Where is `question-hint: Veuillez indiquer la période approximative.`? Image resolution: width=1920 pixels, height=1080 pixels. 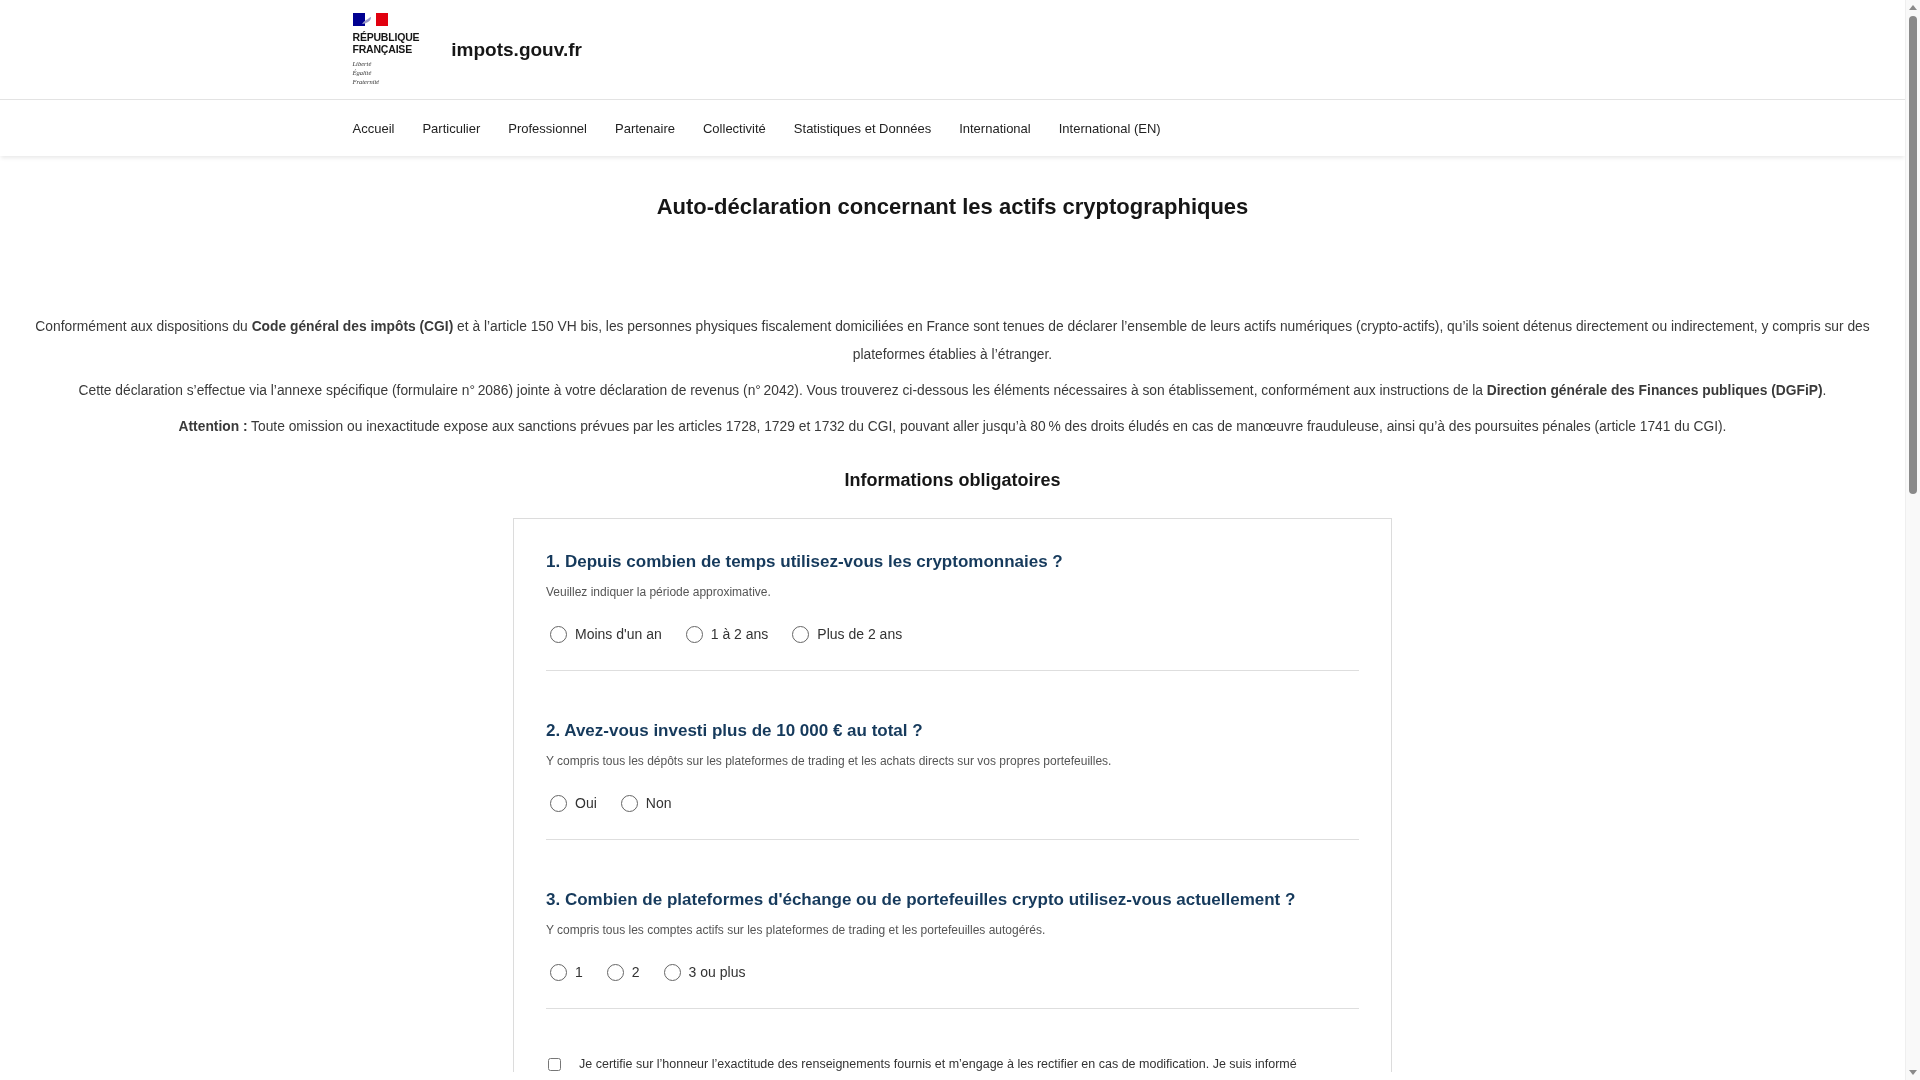 question-hint: Veuillez indiquer la période approximative. is located at coordinates (659, 592).